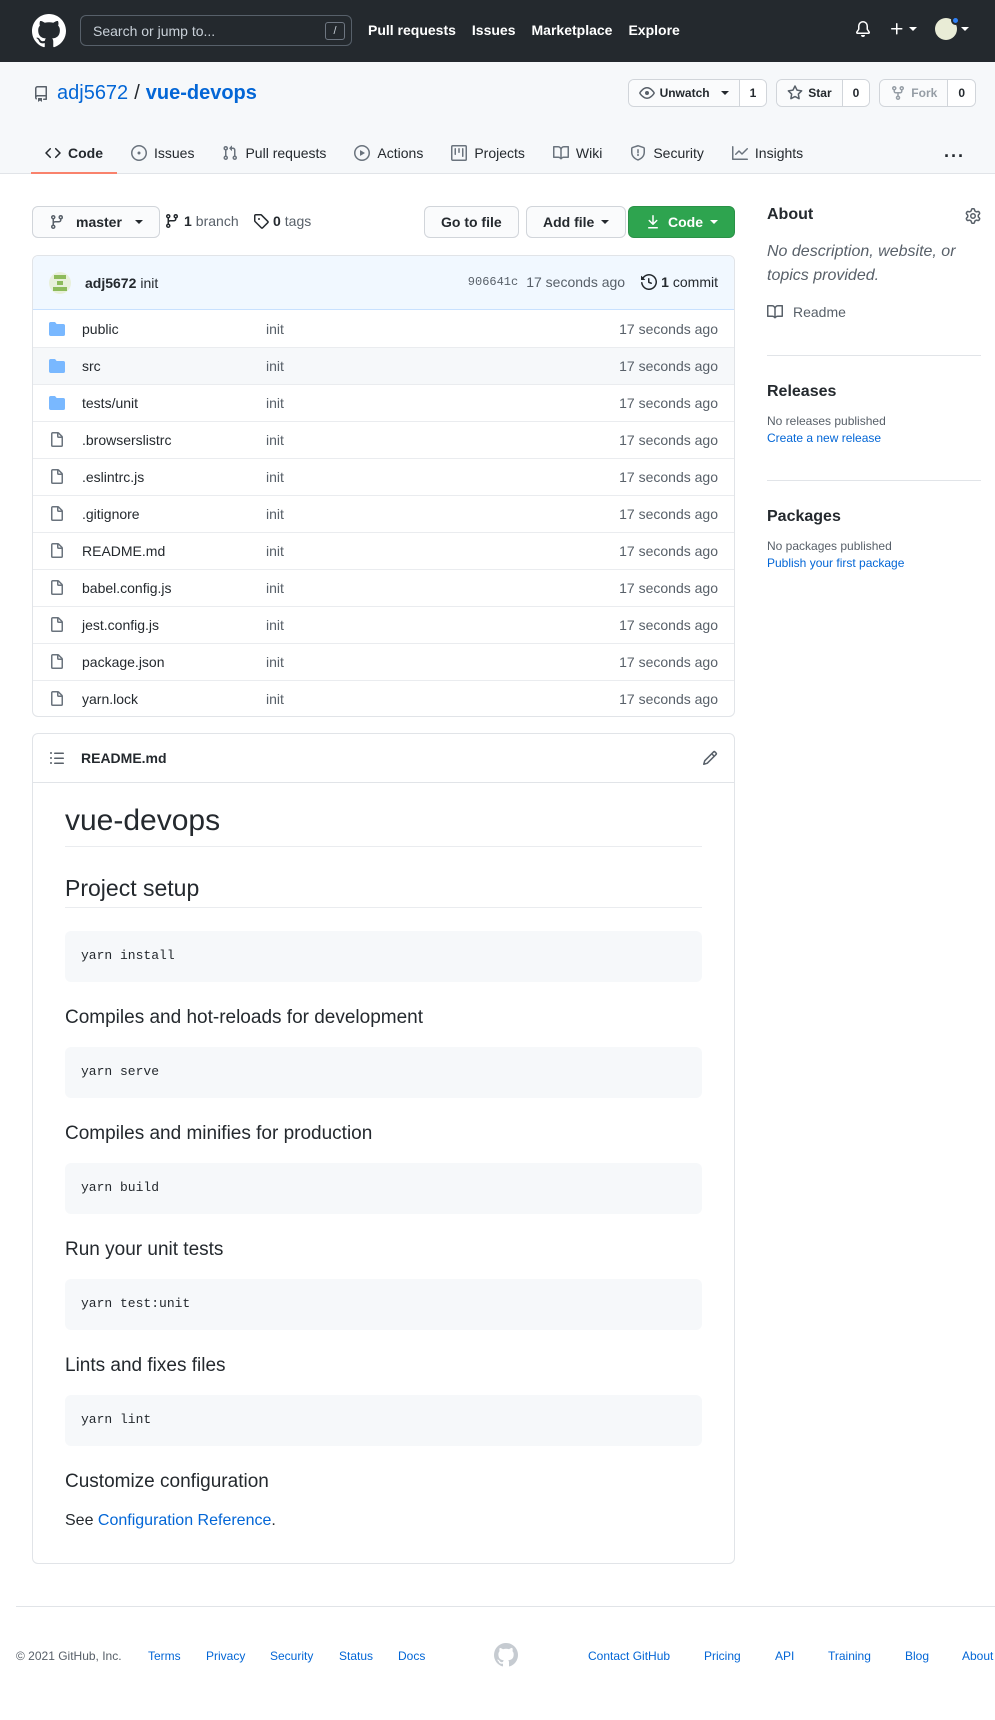 The image size is (995, 1720). Describe the element at coordinates (506, 1655) in the screenshot. I see `github-mark-icon` at that location.